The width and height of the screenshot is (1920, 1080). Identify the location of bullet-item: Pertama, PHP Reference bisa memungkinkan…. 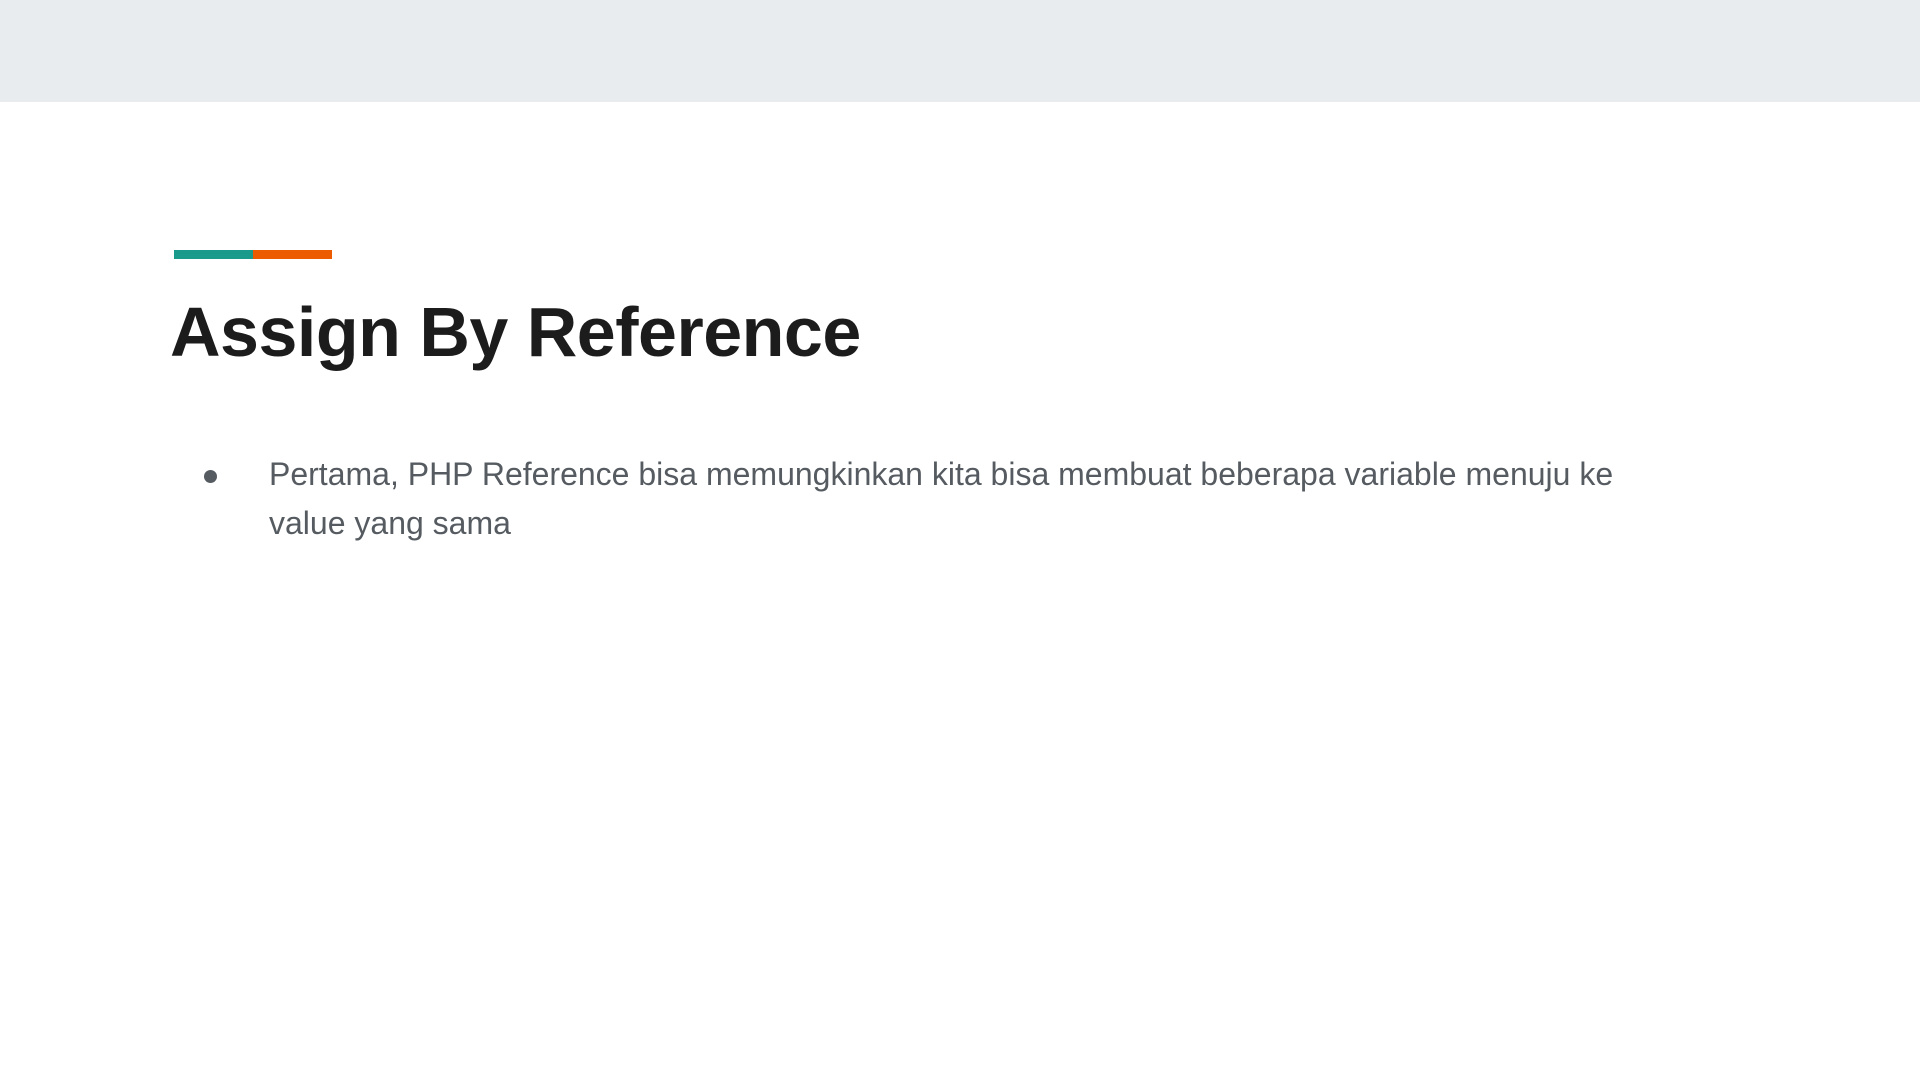
(940, 499).